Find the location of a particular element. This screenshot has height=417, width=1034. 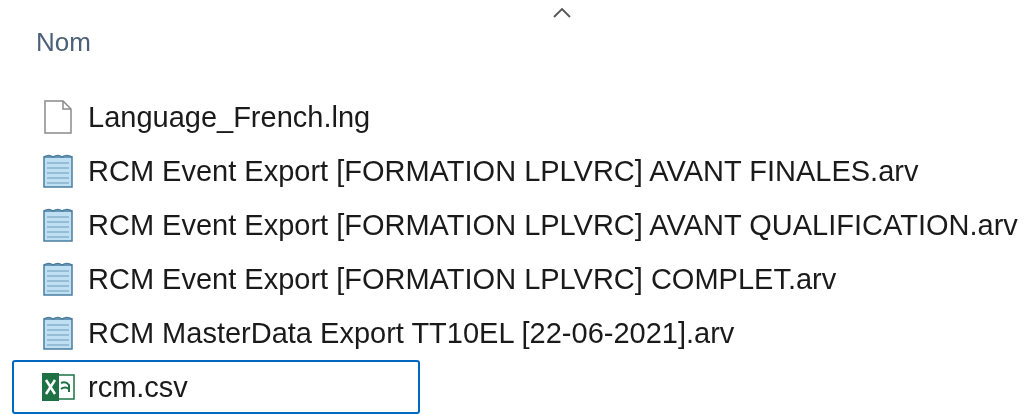

file-row: RCM Event Export [FORMATION LPLVRC] COMPLET.arv is located at coordinates (430, 279).